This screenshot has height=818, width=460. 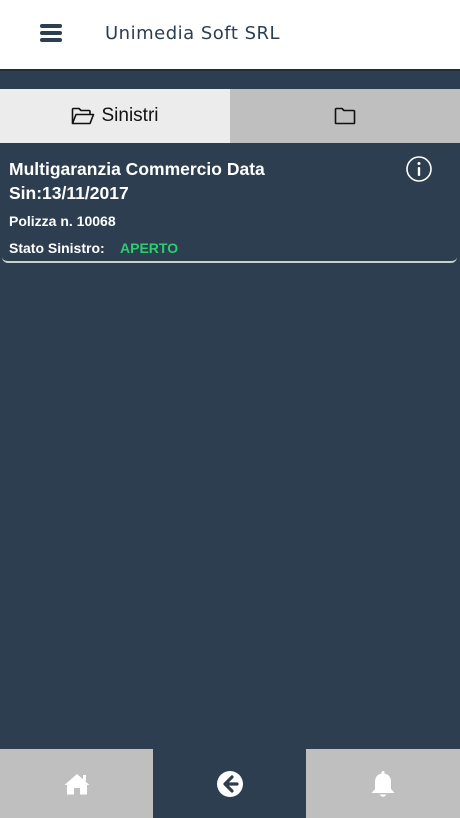 I want to click on info-icon, so click(x=419, y=169).